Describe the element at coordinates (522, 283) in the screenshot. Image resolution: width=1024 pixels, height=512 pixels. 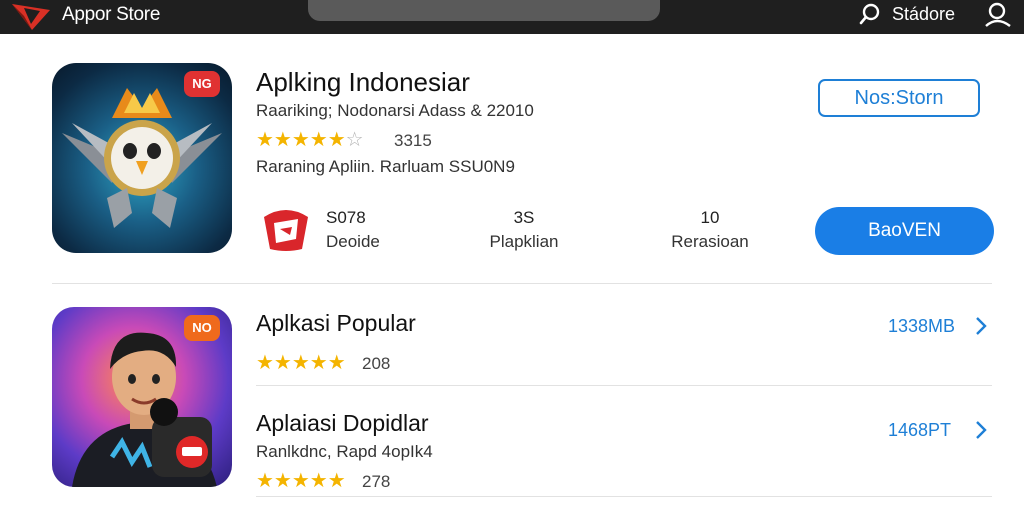
I see `section-divider` at that location.